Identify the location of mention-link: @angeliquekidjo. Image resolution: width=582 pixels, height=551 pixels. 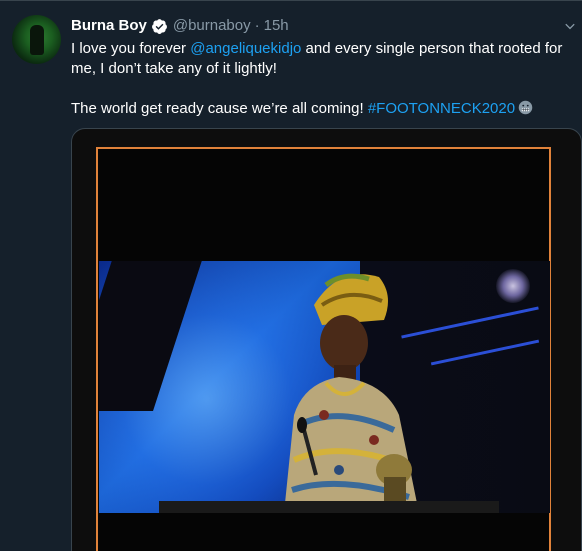
(245, 48).